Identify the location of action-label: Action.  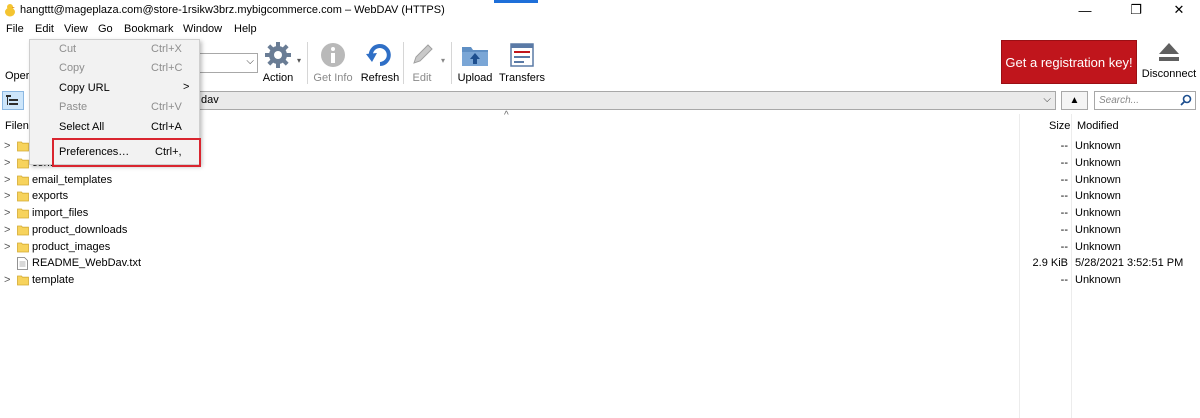
(278, 78).